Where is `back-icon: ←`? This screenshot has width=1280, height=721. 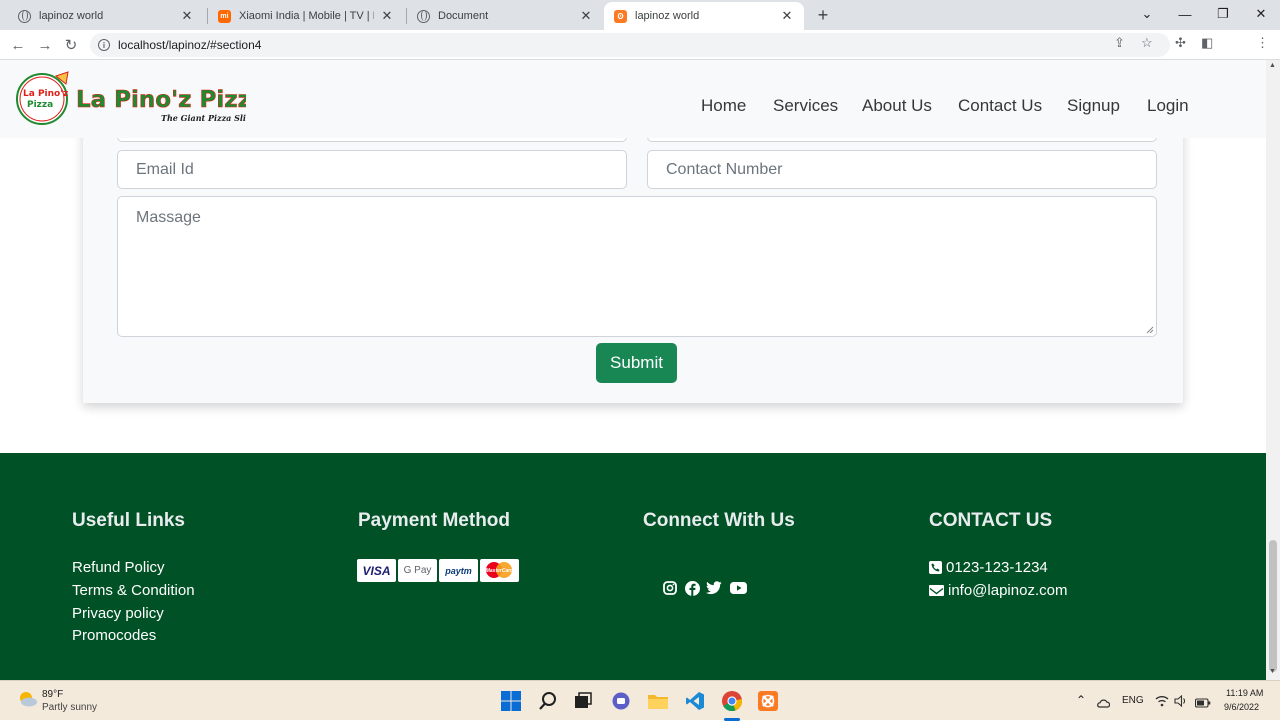
back-icon: ← is located at coordinates (18, 45).